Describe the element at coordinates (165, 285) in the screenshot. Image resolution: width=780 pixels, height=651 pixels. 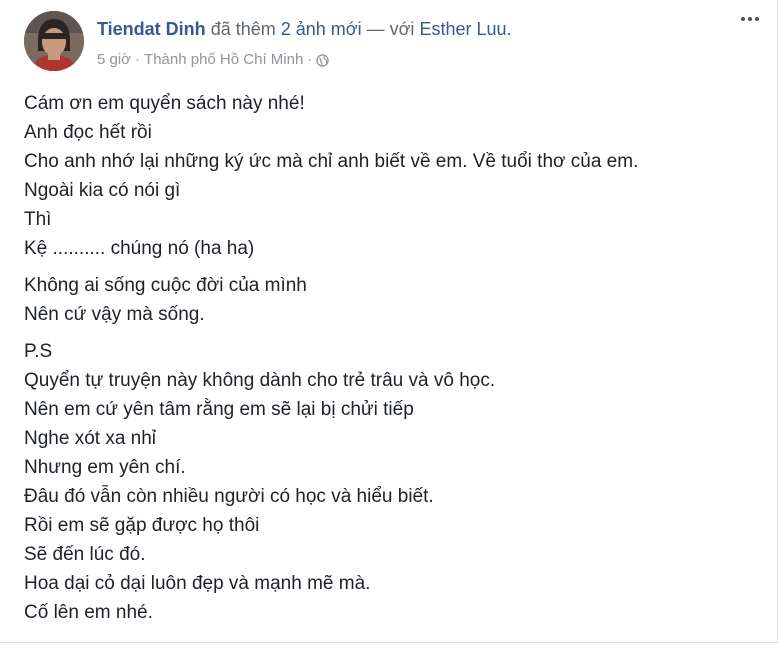
I see `post-line: Không ai sống cuộc đời của mình` at that location.